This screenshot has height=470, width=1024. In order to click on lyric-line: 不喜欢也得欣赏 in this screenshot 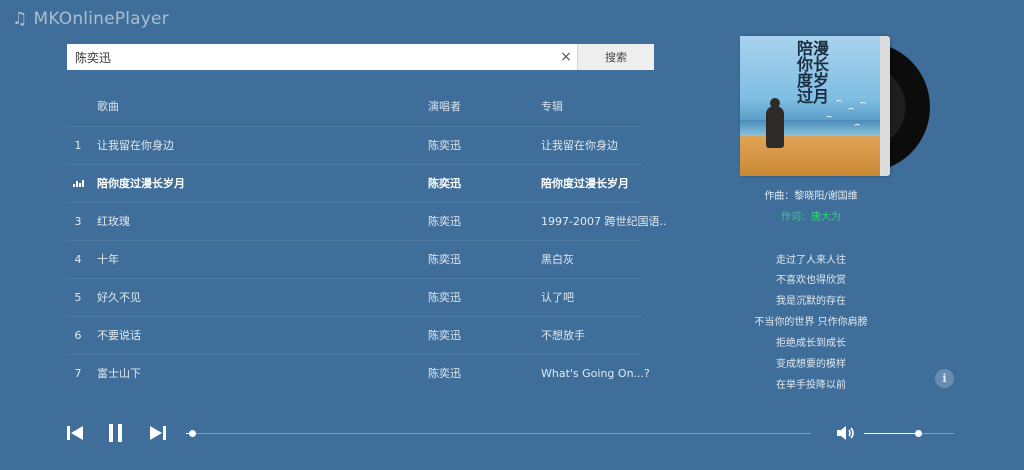, I will do `click(811, 280)`.